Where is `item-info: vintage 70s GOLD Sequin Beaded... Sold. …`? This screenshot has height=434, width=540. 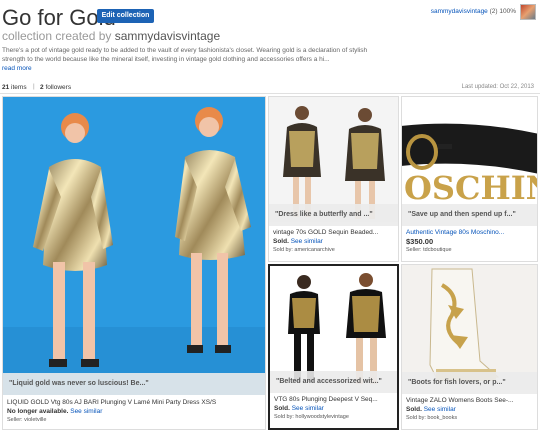
item-info: vintage 70s GOLD Sequin Beaded... Sold. … is located at coordinates (333, 241).